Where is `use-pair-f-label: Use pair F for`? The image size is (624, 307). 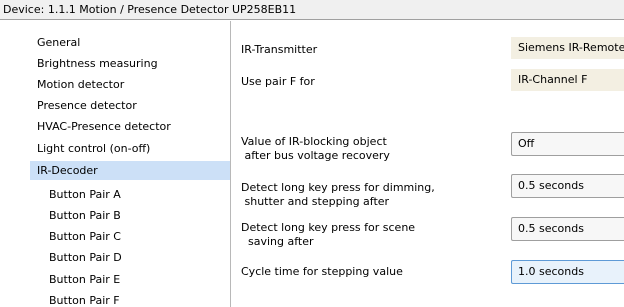 use-pair-f-label: Use pair F for is located at coordinates (278, 81).